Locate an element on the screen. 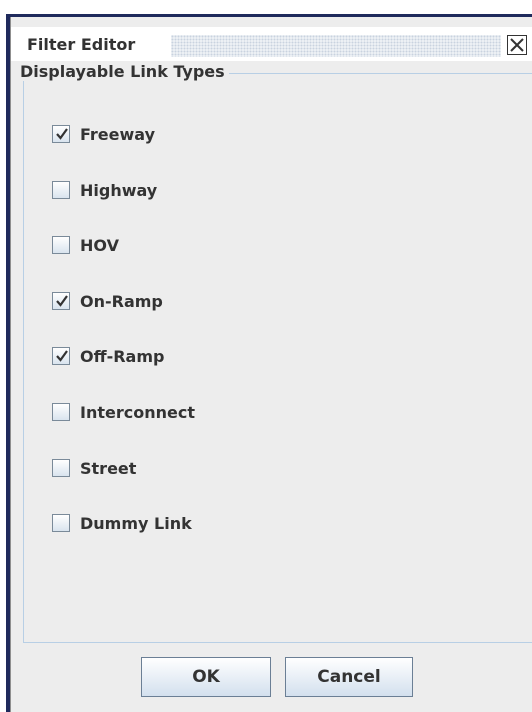 Image resolution: width=532 pixels, height=712 pixels. option-hov: HOV is located at coordinates (85, 245).